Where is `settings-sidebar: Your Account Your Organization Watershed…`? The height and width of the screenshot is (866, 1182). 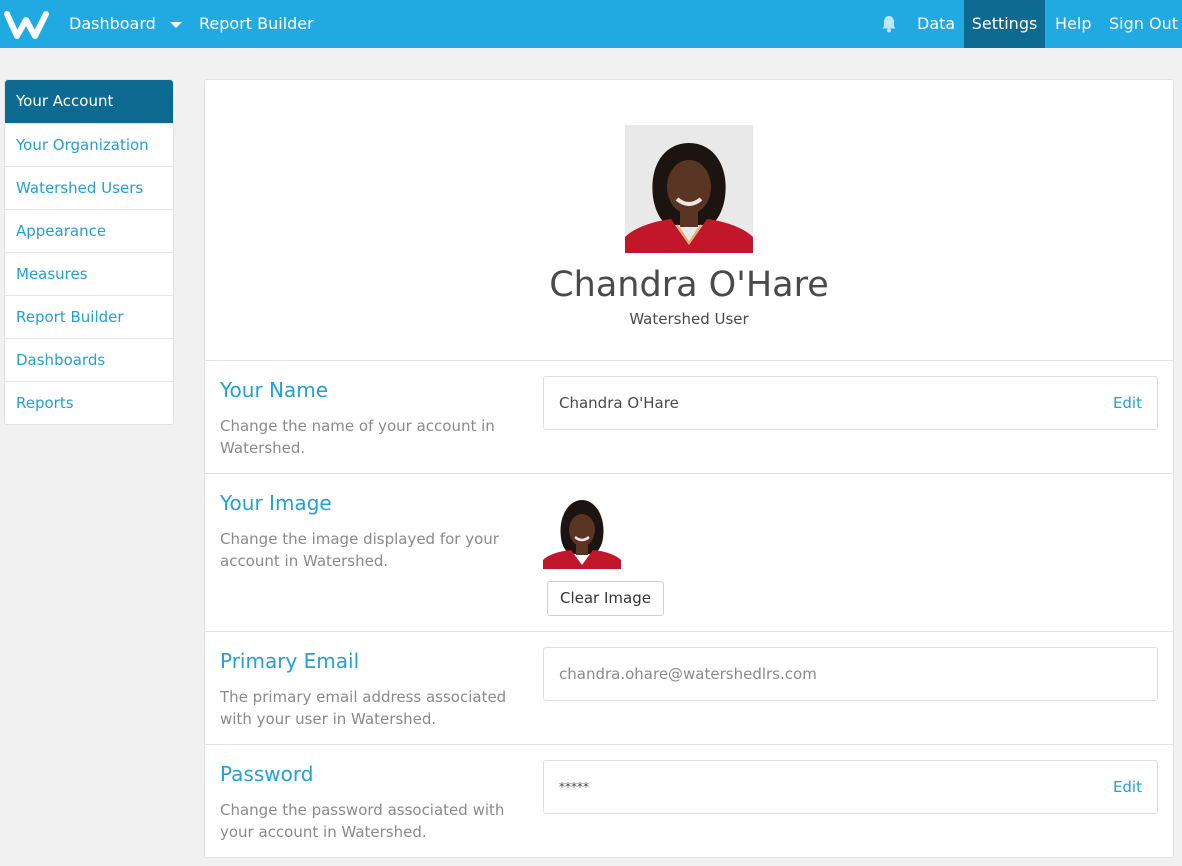 settings-sidebar: Your Account Your Organization Watershed… is located at coordinates (89, 252).